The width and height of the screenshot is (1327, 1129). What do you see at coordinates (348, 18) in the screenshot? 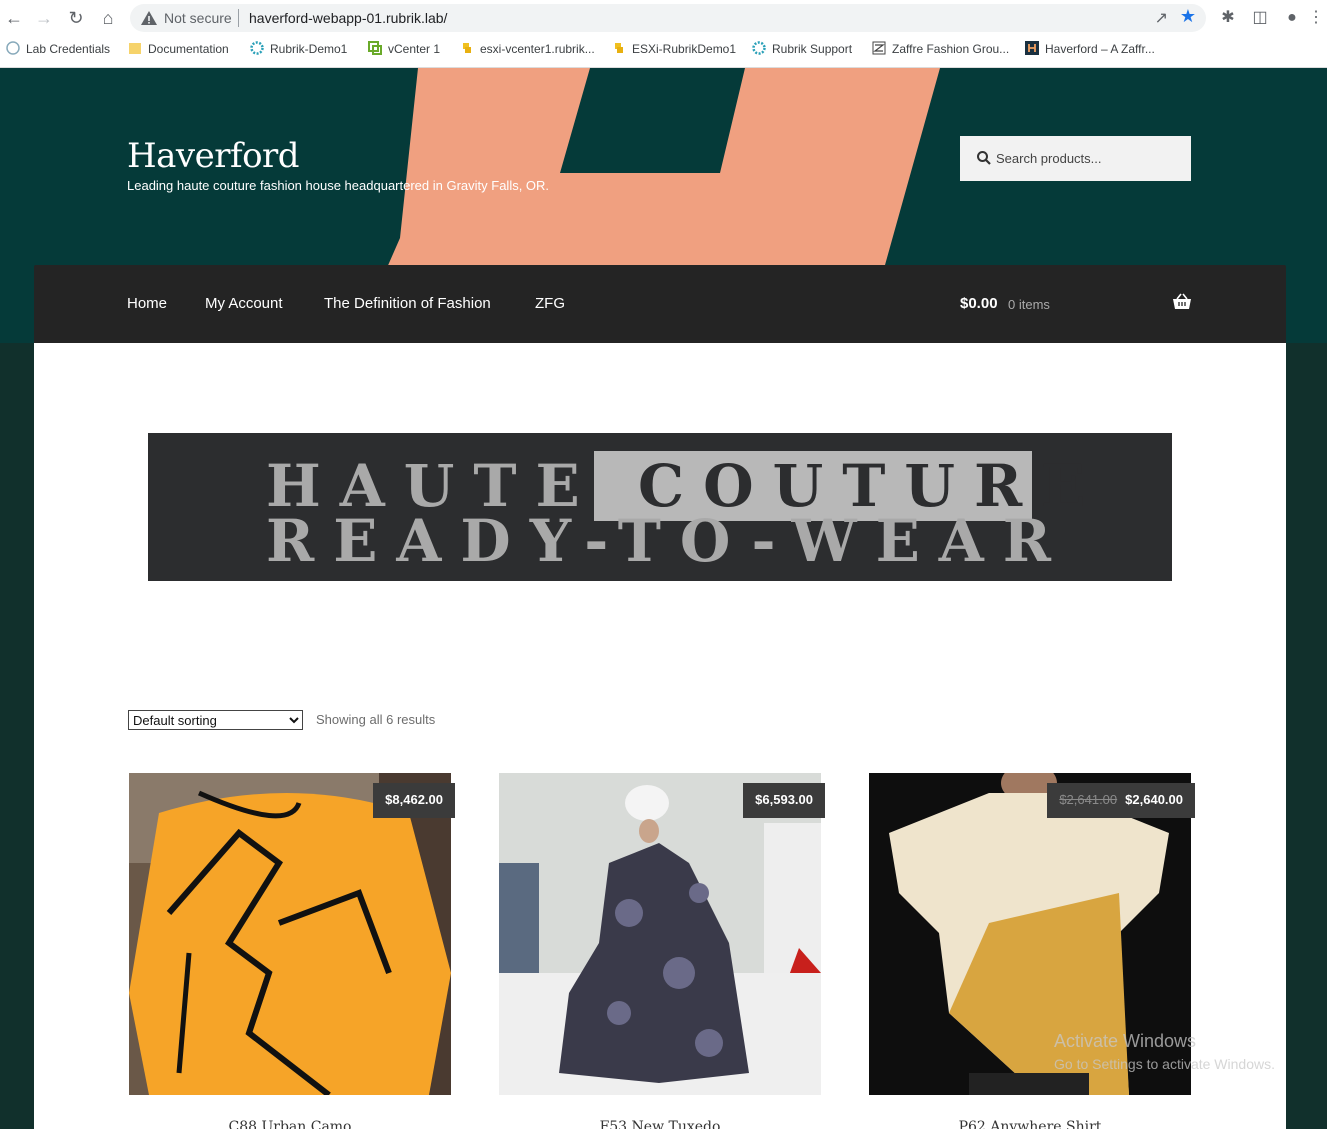
I see `url-text: haverford-webapp-01.rubrik.lab/` at bounding box center [348, 18].